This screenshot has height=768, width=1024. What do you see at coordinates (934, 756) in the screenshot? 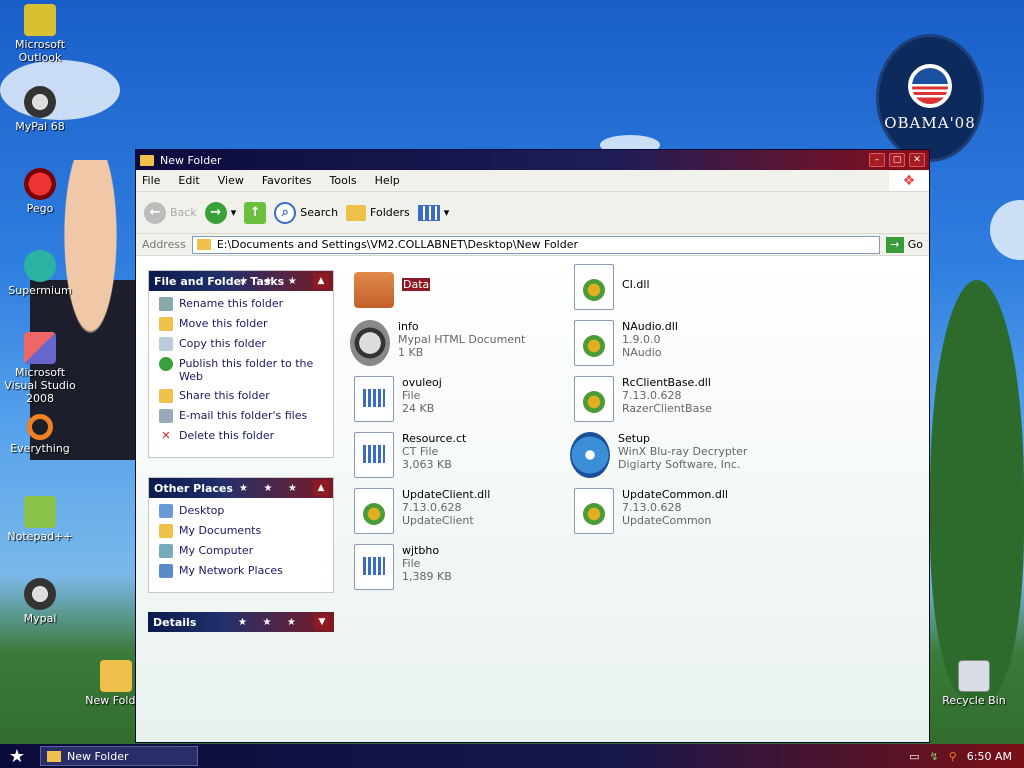
I see `network-icon: ↯` at bounding box center [934, 756].